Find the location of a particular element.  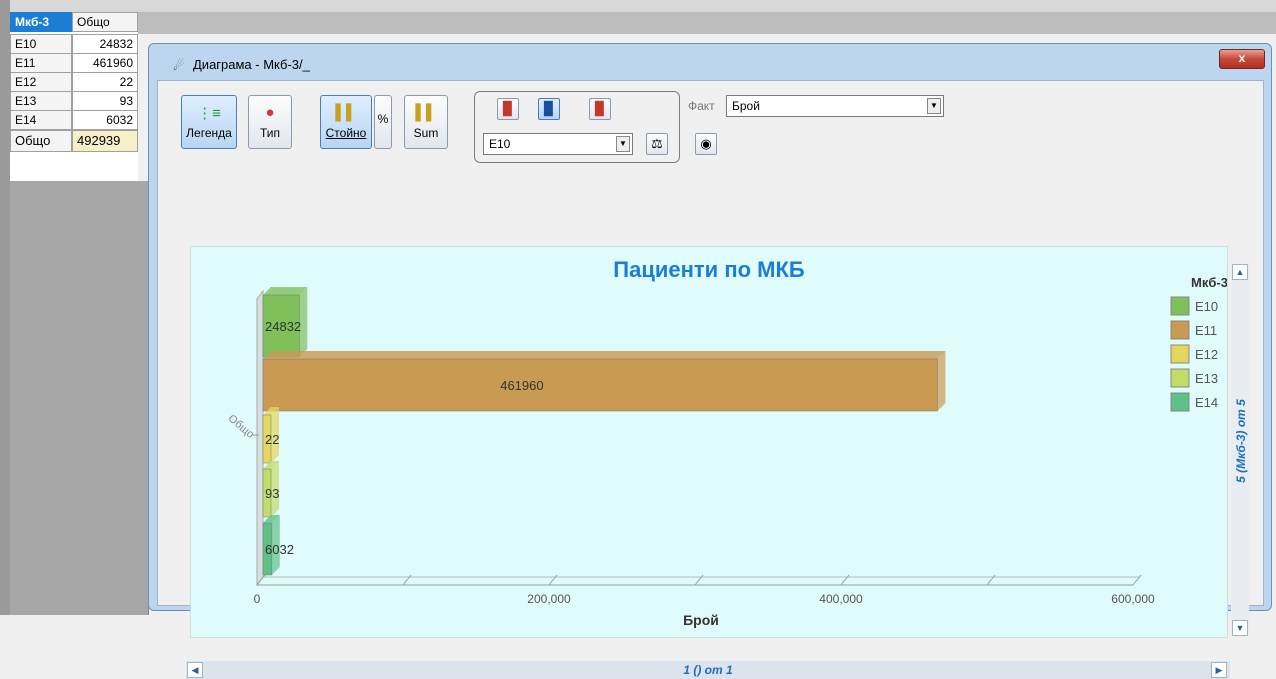

sum-button: ▌▌ Sum is located at coordinates (426, 122).